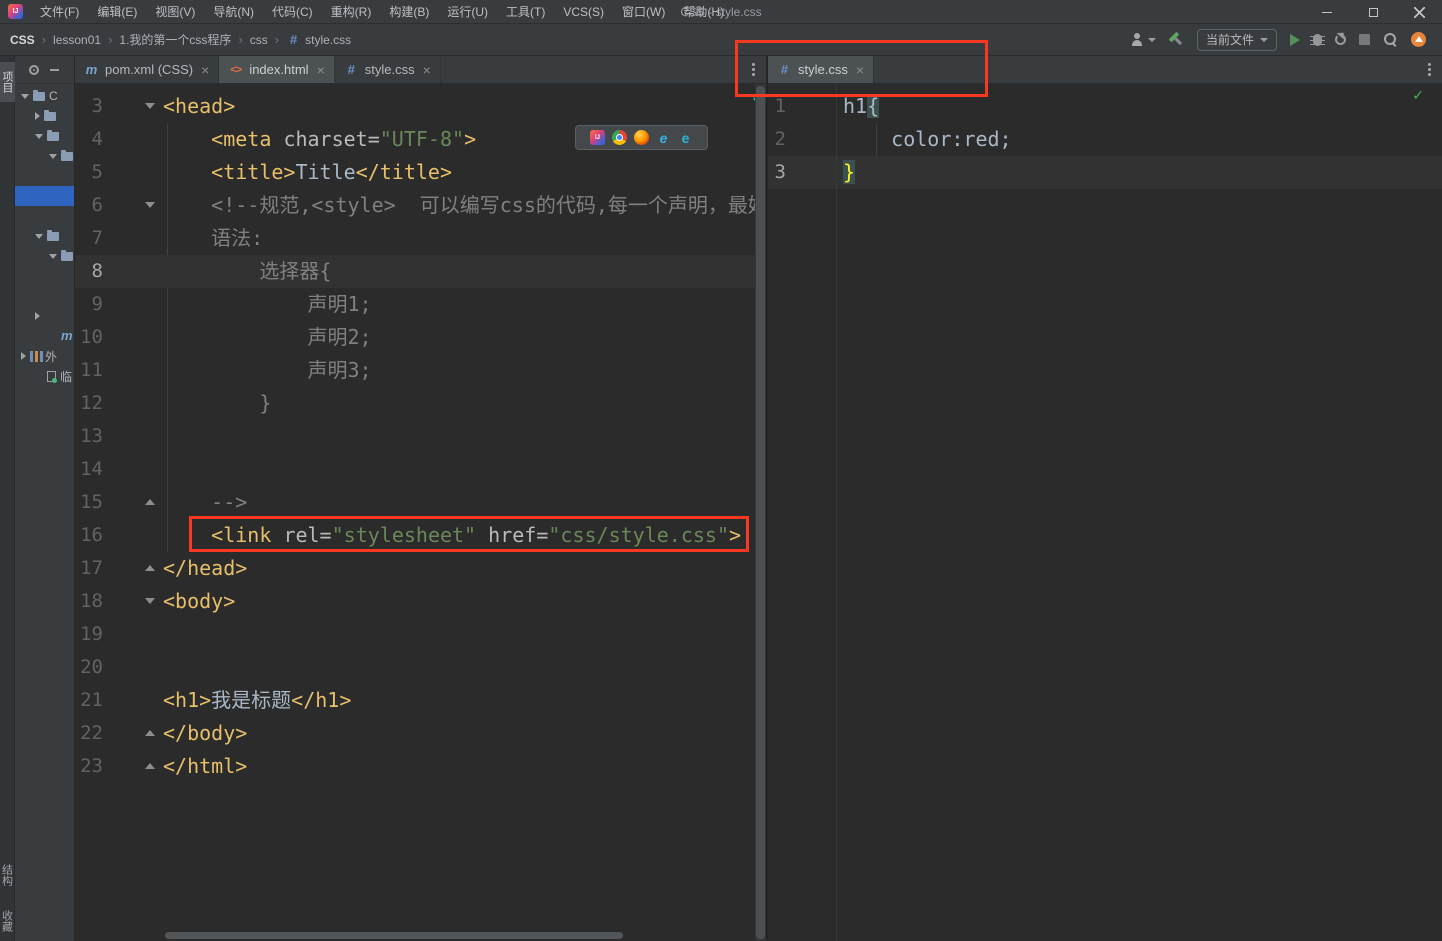  What do you see at coordinates (1142, 40) in the screenshot?
I see `user-menu` at bounding box center [1142, 40].